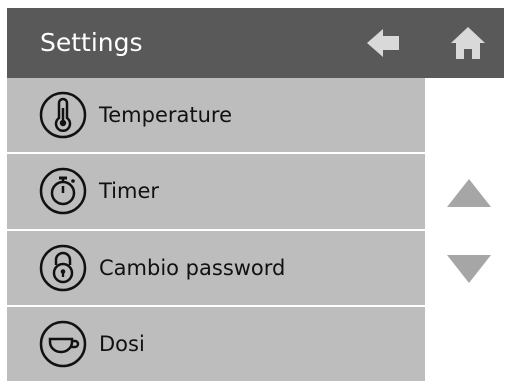  Describe the element at coordinates (63, 267) in the screenshot. I see `padlock-icon` at that location.